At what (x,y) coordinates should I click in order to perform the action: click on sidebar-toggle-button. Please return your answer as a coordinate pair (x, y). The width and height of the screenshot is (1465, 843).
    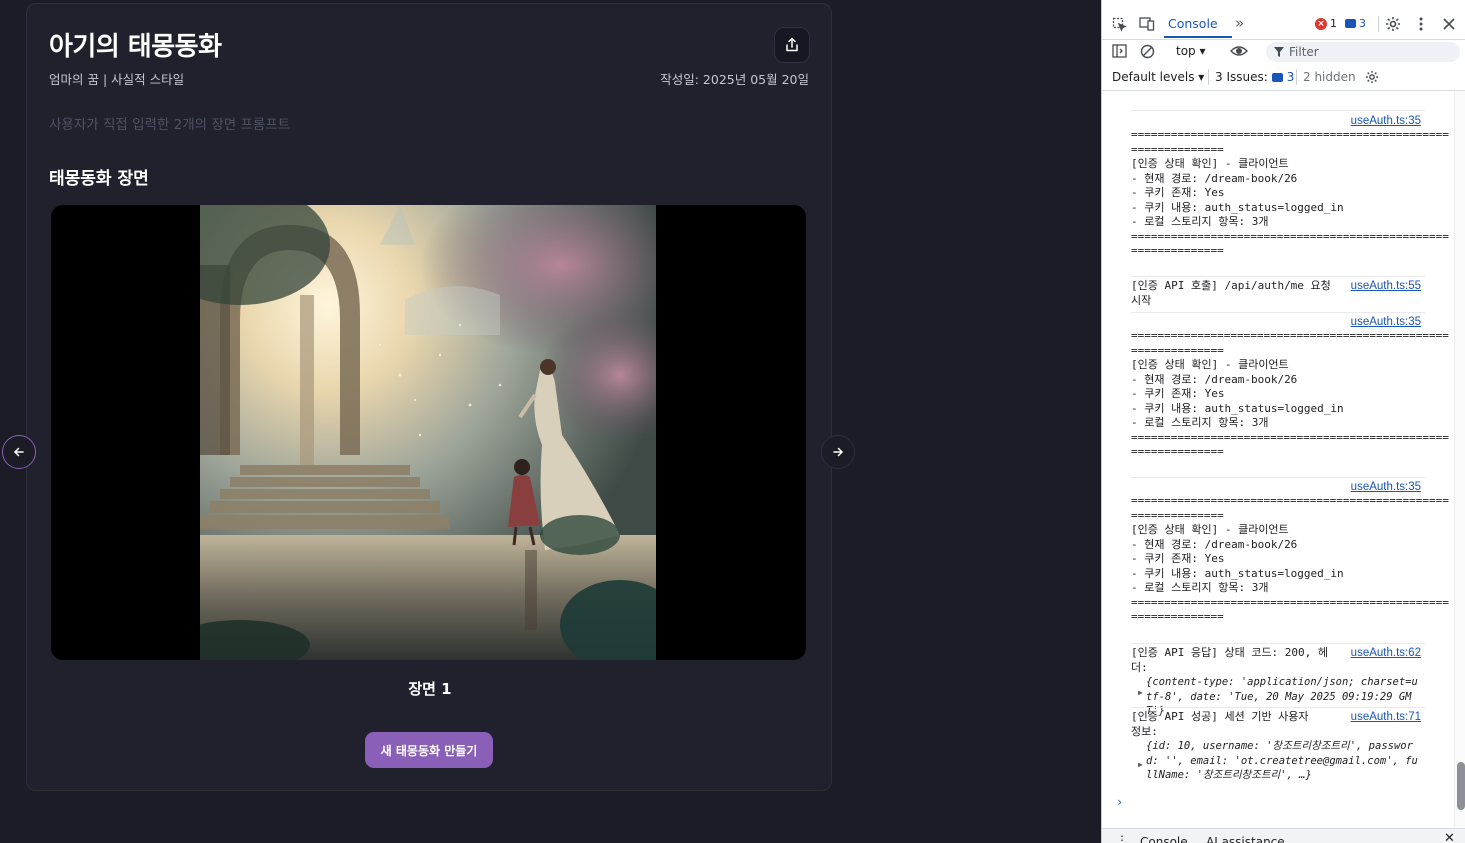
    Looking at the image, I should click on (1119, 51).